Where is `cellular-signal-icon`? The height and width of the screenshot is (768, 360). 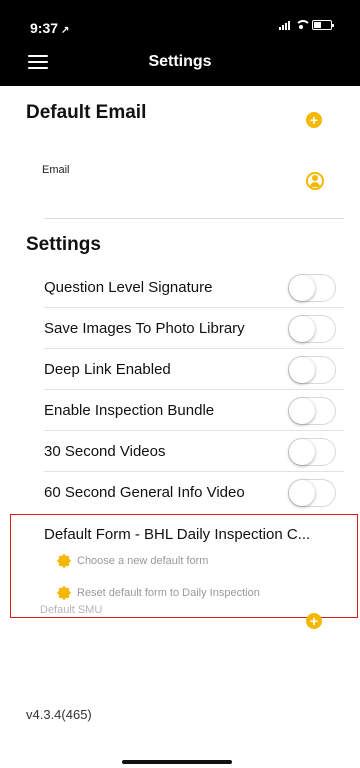 cellular-signal-icon is located at coordinates (284, 25).